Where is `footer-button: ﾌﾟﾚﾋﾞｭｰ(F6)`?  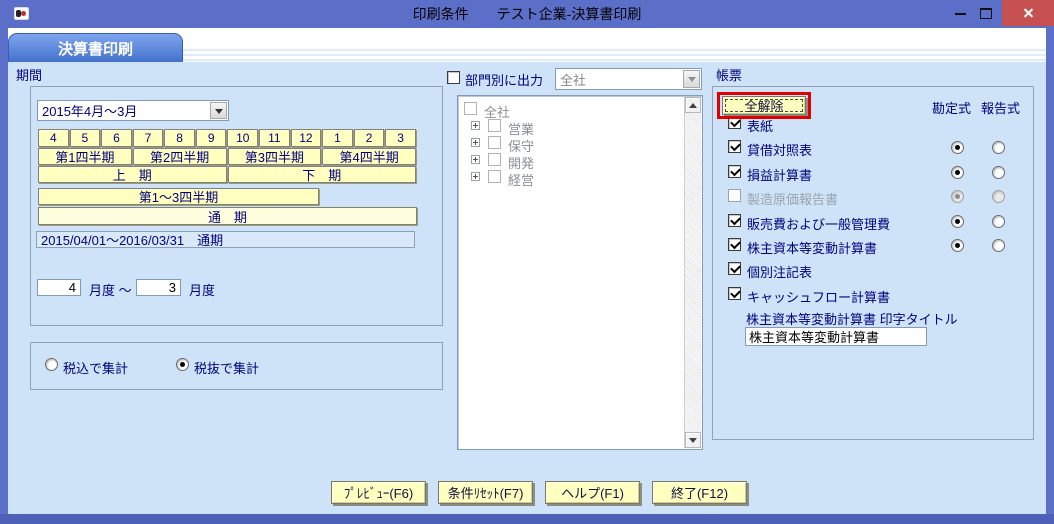
footer-button: ﾌﾟﾚﾋﾞｭｰ(F6) is located at coordinates (378, 492).